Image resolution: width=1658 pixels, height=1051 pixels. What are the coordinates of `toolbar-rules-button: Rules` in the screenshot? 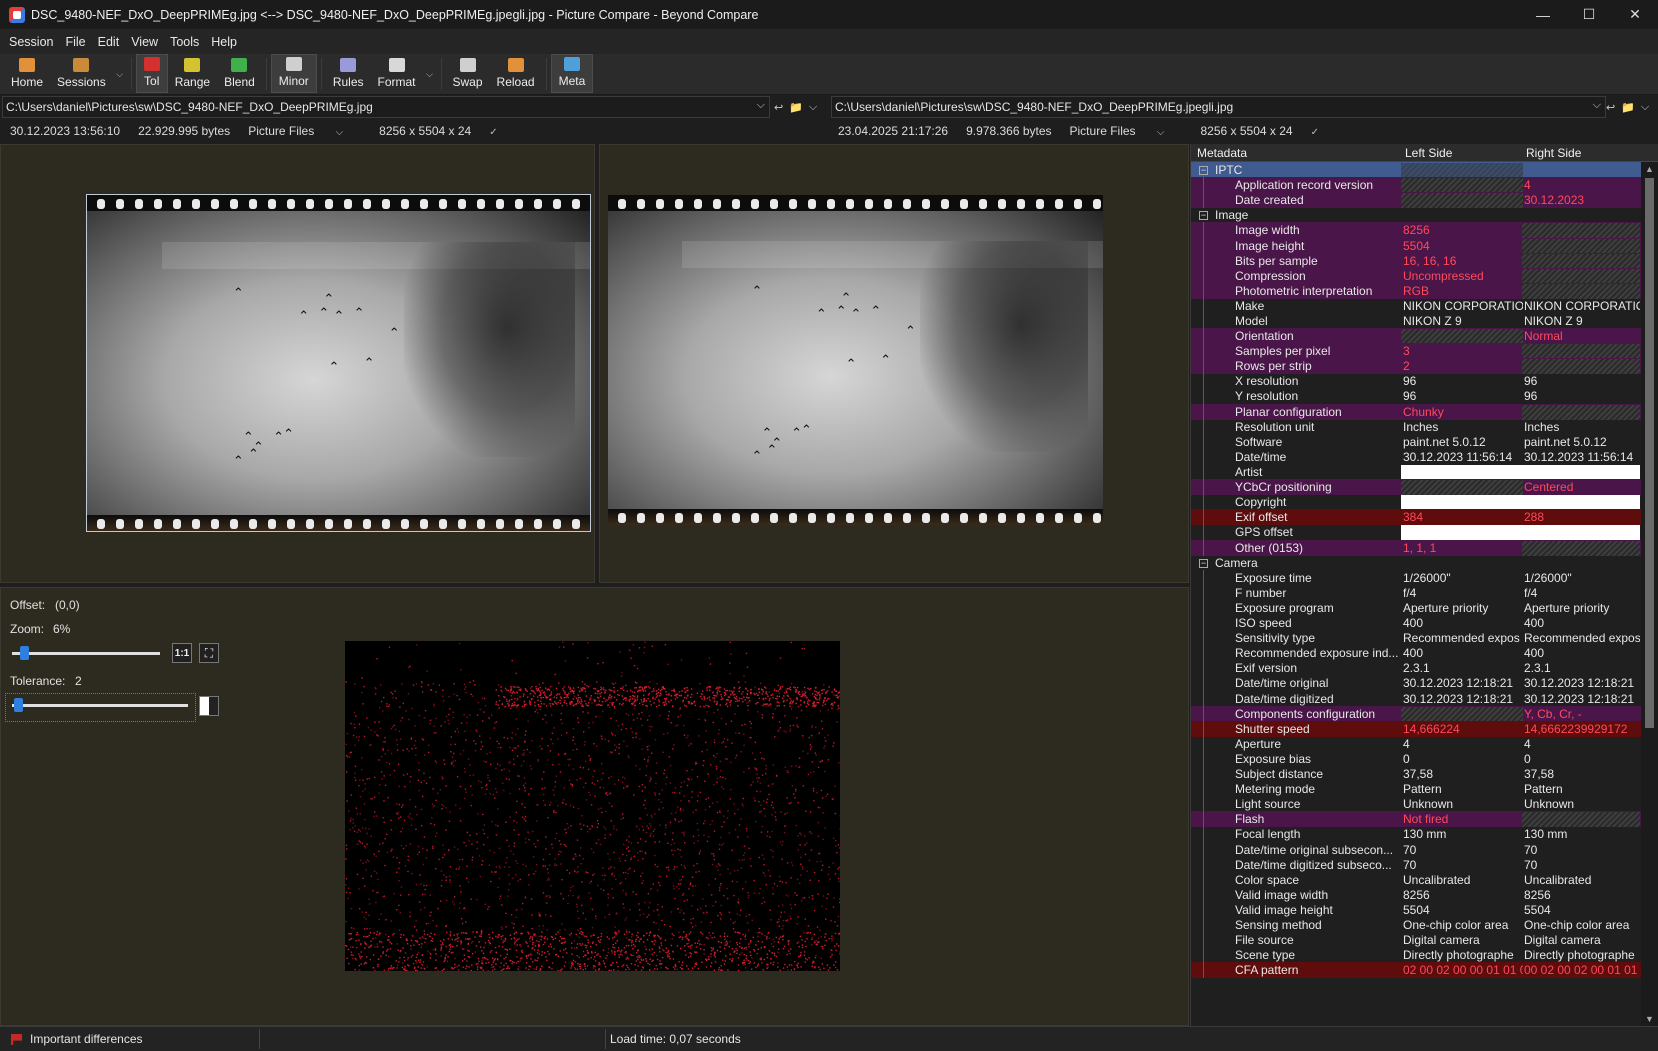 It's located at (348, 73).